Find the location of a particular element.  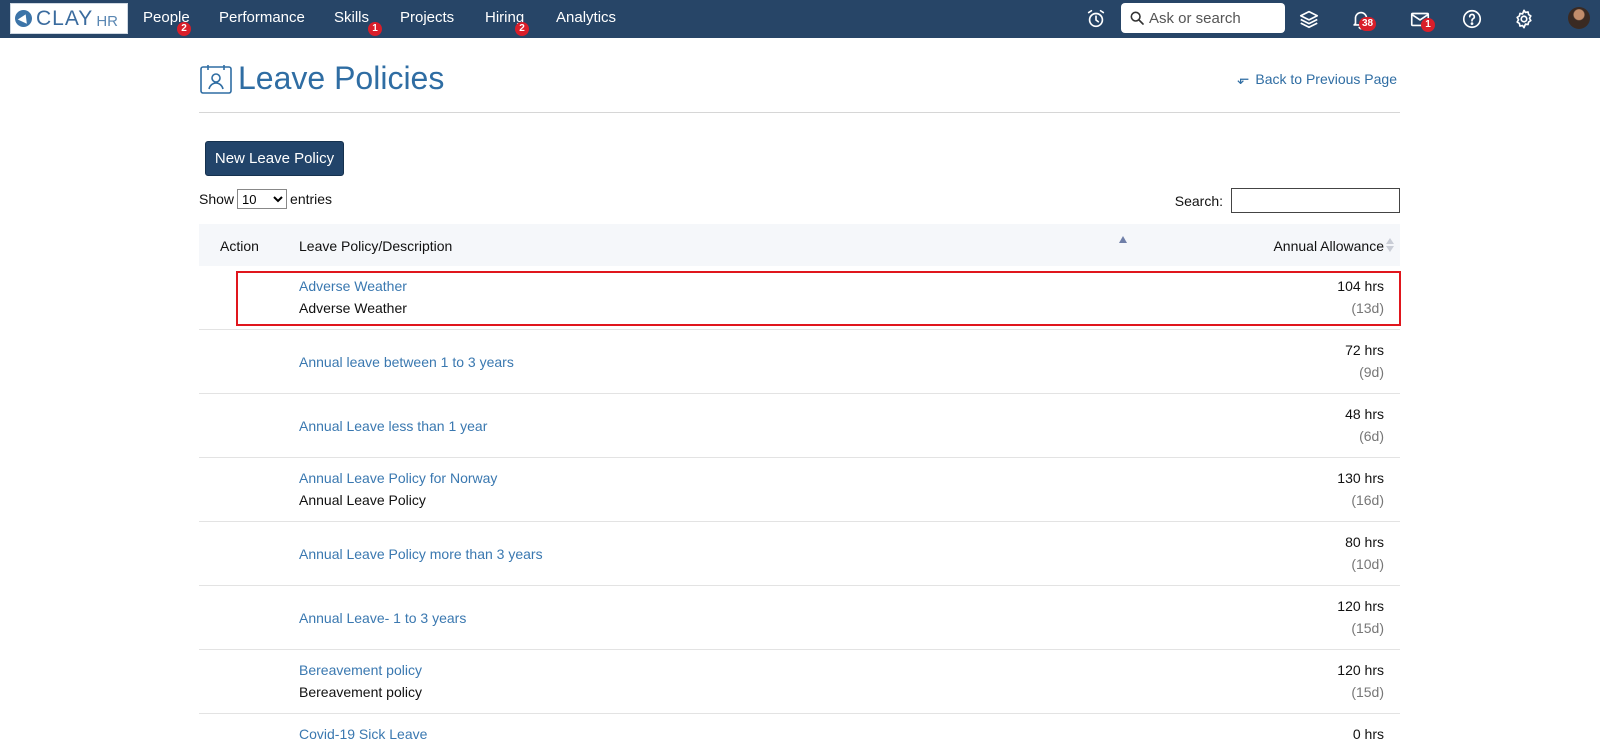

logo-mark-icon is located at coordinates (23, 18).